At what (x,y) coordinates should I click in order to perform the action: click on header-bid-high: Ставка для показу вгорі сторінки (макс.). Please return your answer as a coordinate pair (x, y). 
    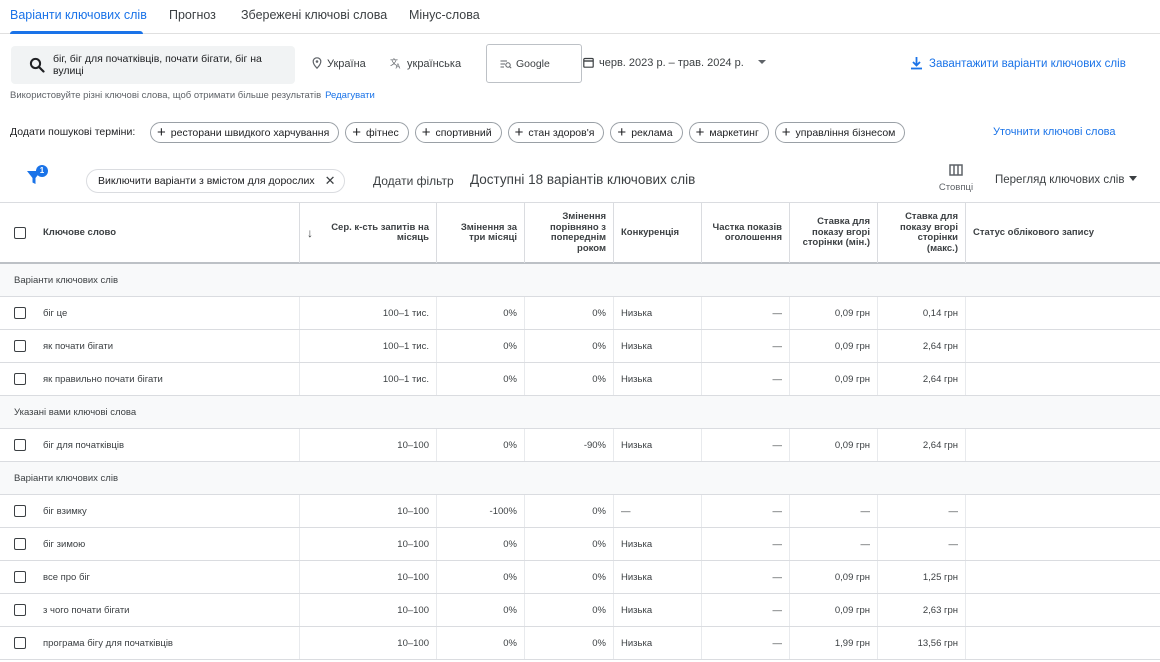
    Looking at the image, I should click on (922, 233).